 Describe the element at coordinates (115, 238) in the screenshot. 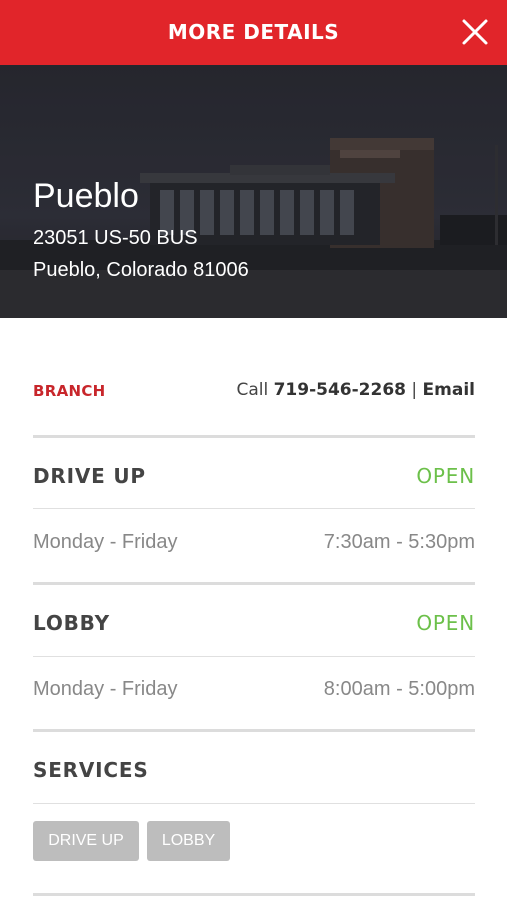

I see `address-line-1: 23051 US-50 BUS` at that location.